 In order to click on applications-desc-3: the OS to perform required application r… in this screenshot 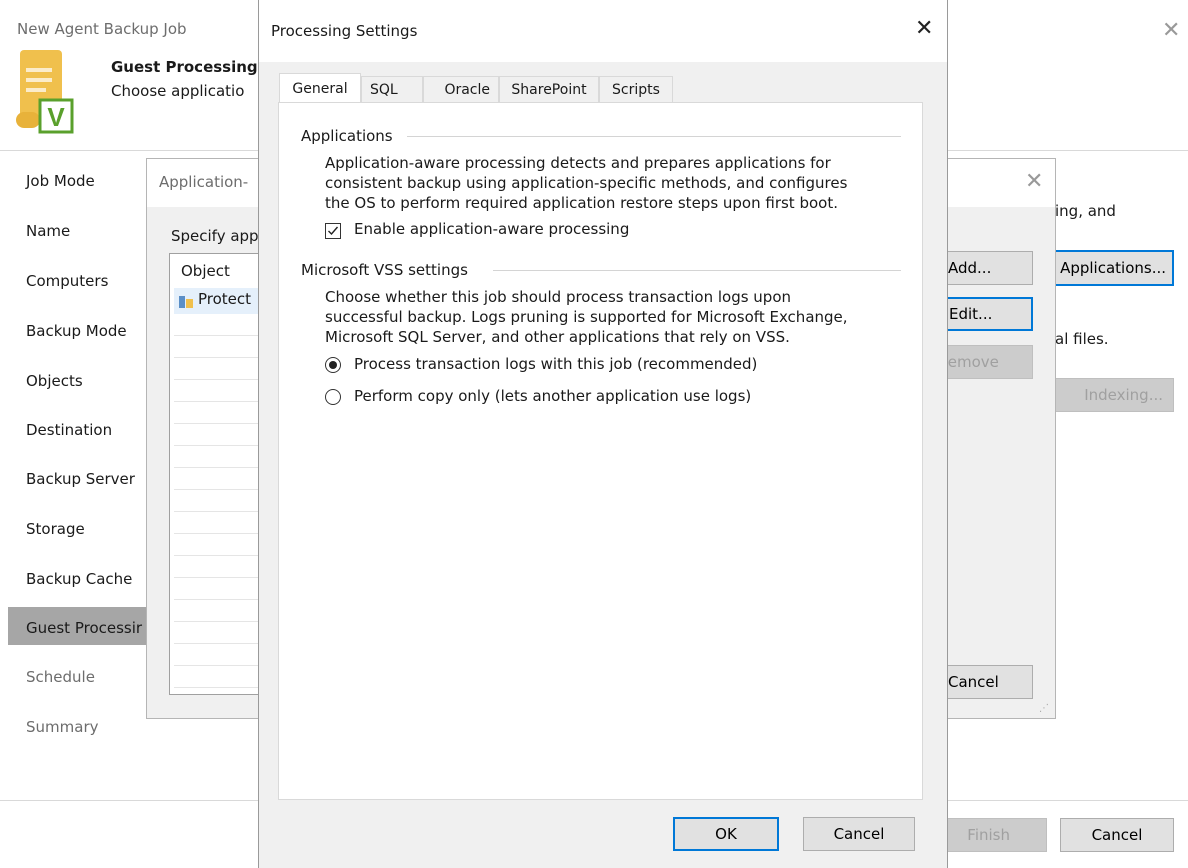, I will do `click(581, 203)`.